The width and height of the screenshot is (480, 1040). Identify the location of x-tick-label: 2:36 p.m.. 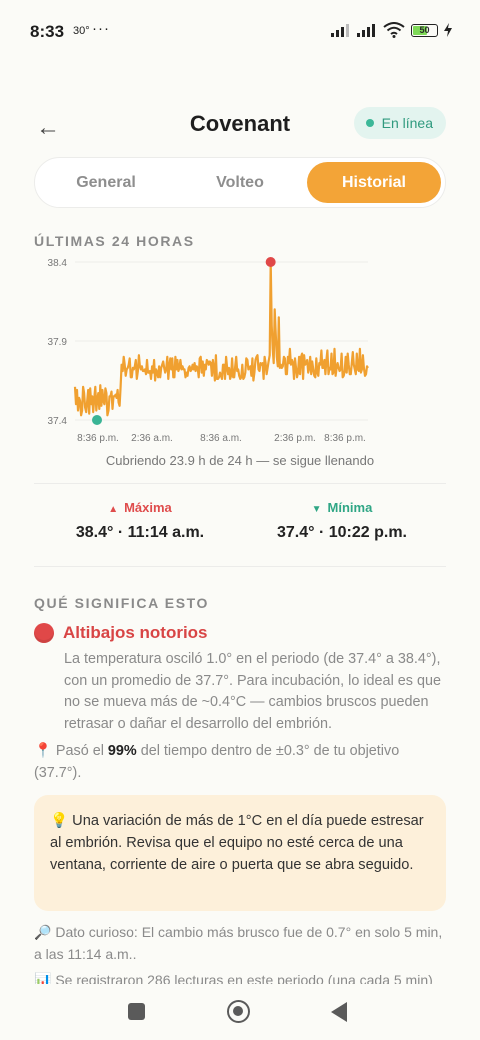
(295, 438).